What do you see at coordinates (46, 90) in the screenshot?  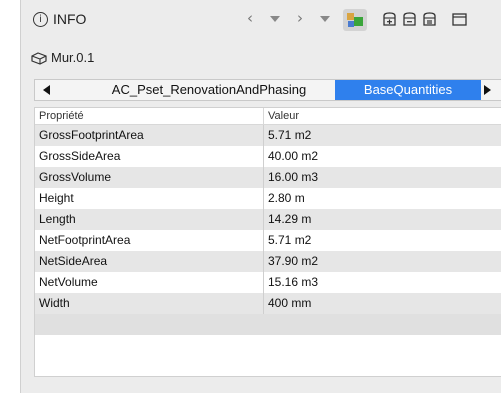 I see `tab-scroll-left-icon` at bounding box center [46, 90].